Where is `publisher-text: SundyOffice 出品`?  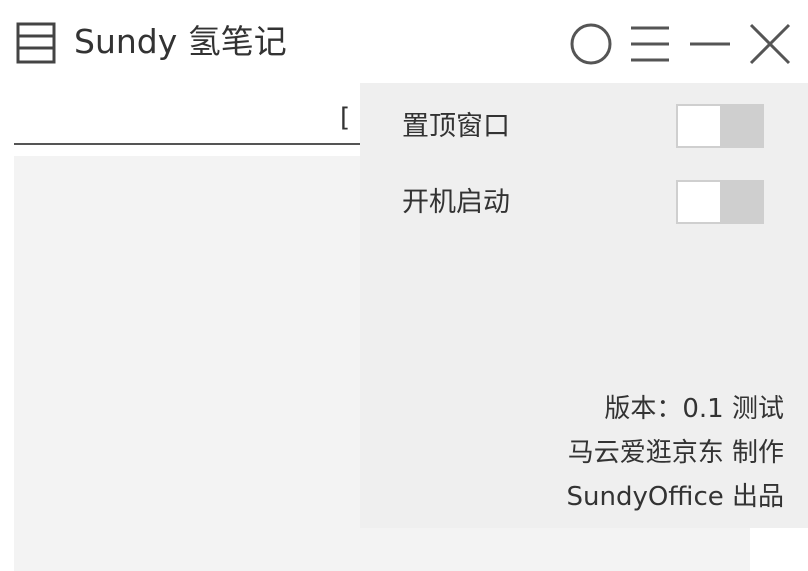
publisher-text: SundyOffice 出品 is located at coordinates (675, 497).